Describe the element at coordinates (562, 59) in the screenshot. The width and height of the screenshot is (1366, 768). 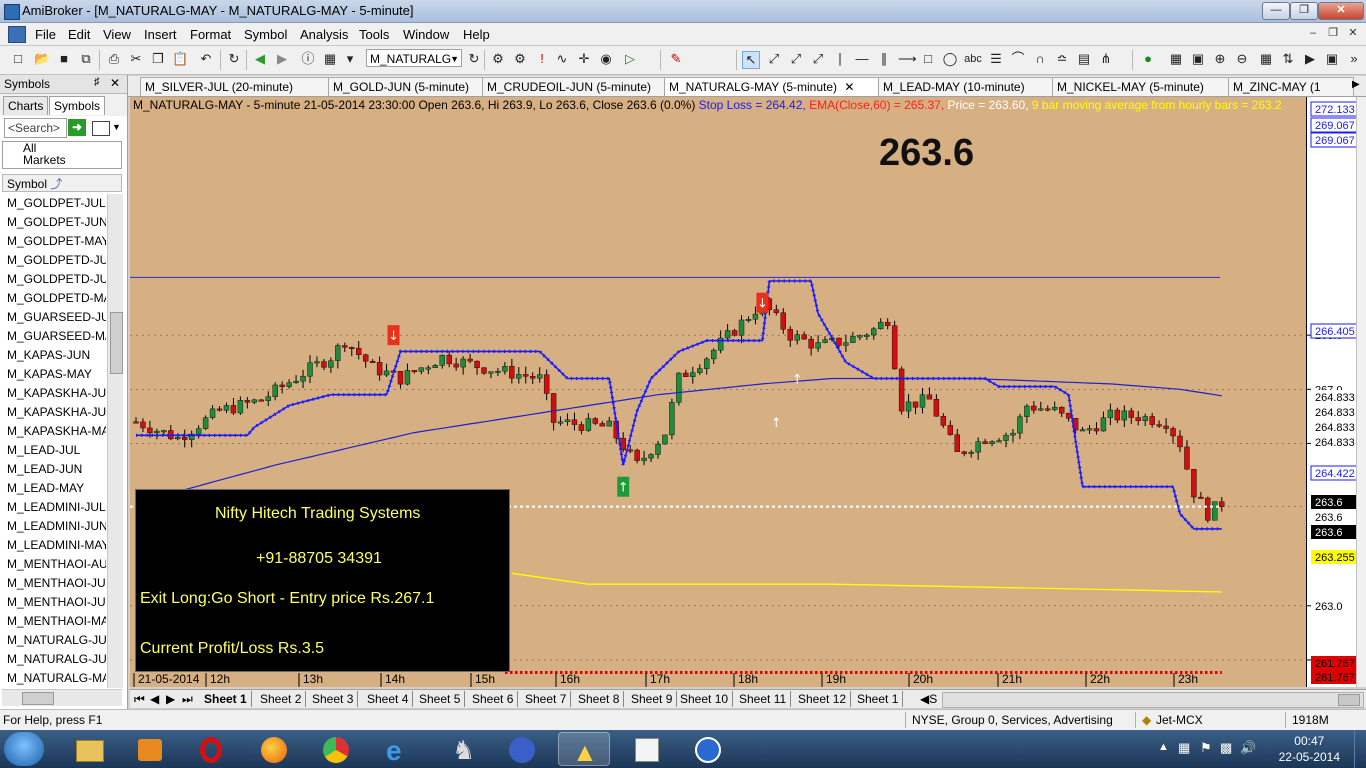
I see `chart-params-icon: ∿` at that location.